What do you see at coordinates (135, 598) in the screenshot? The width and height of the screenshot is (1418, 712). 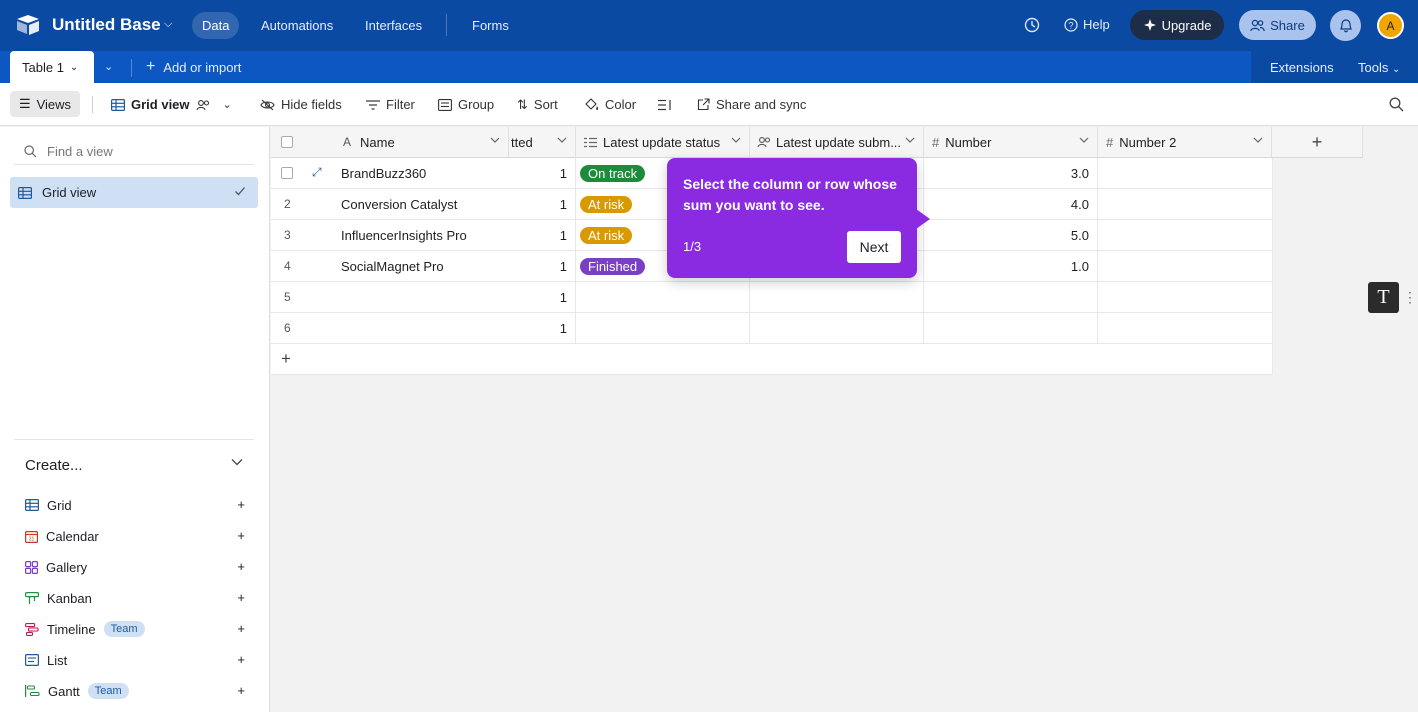 I see `create-kanban: Kanban +` at bounding box center [135, 598].